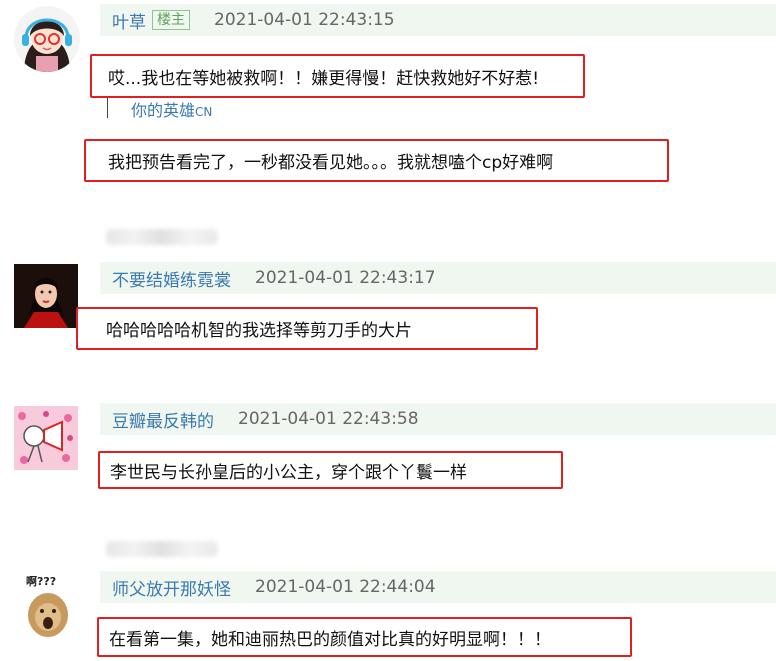 The image size is (776, 661). What do you see at coordinates (171, 278) in the screenshot?
I see `username-link: 不要结婚练霓裳` at bounding box center [171, 278].